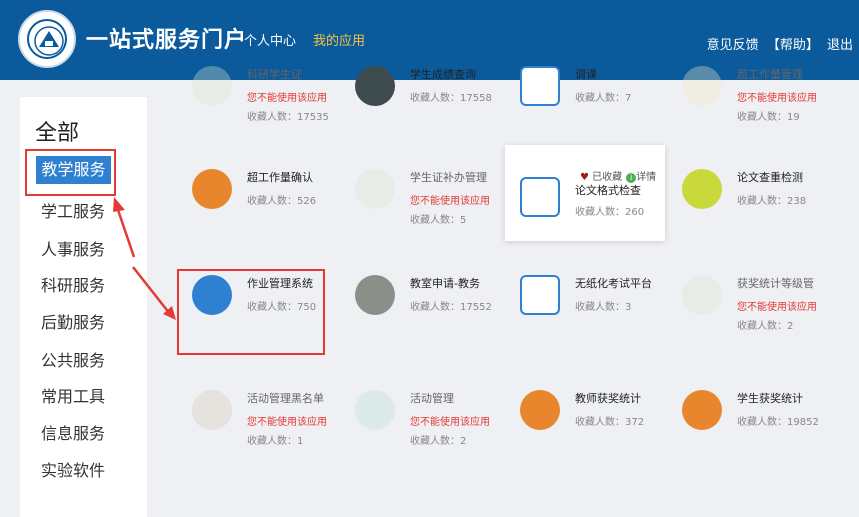  What do you see at coordinates (603, 98) in the screenshot?
I see `app-favorites-count: 收藏人数：7` at bounding box center [603, 98].